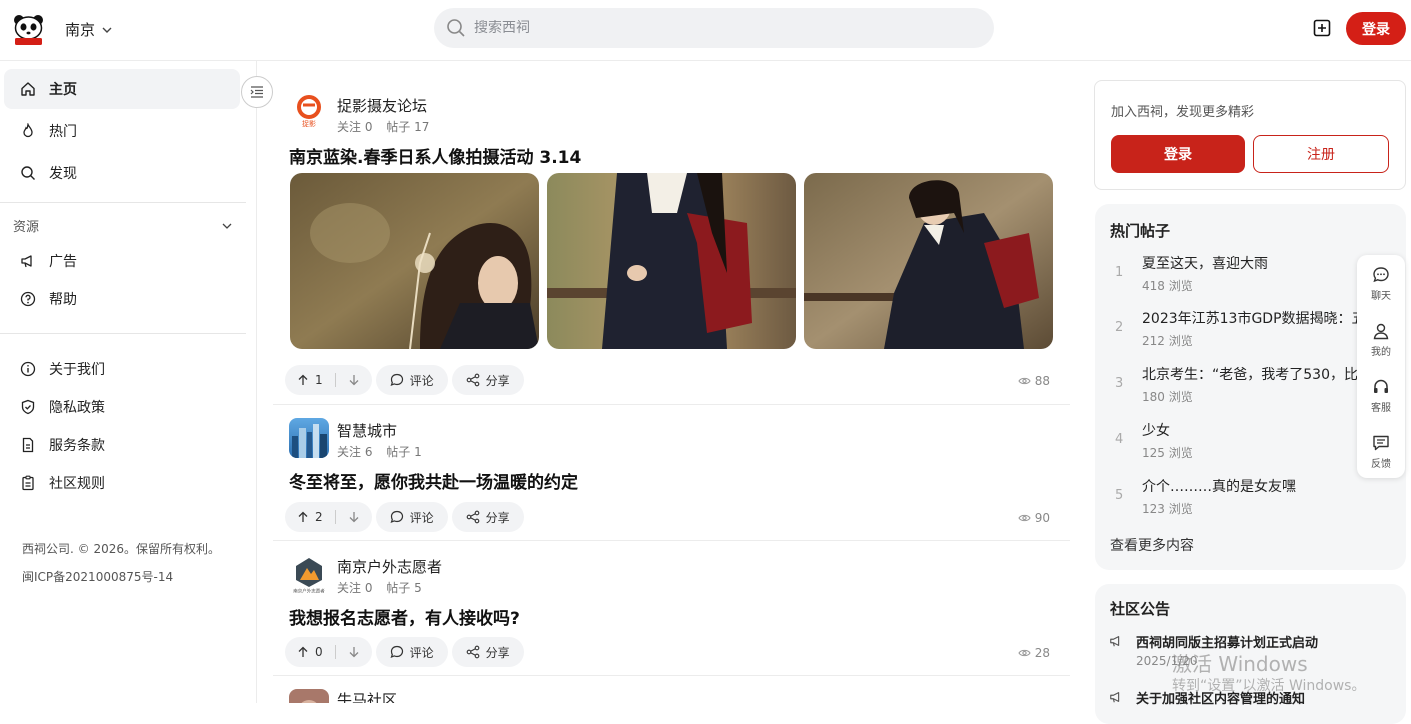 This screenshot has height=724, width=1411. I want to click on login-button: 登录, so click(1376, 28).